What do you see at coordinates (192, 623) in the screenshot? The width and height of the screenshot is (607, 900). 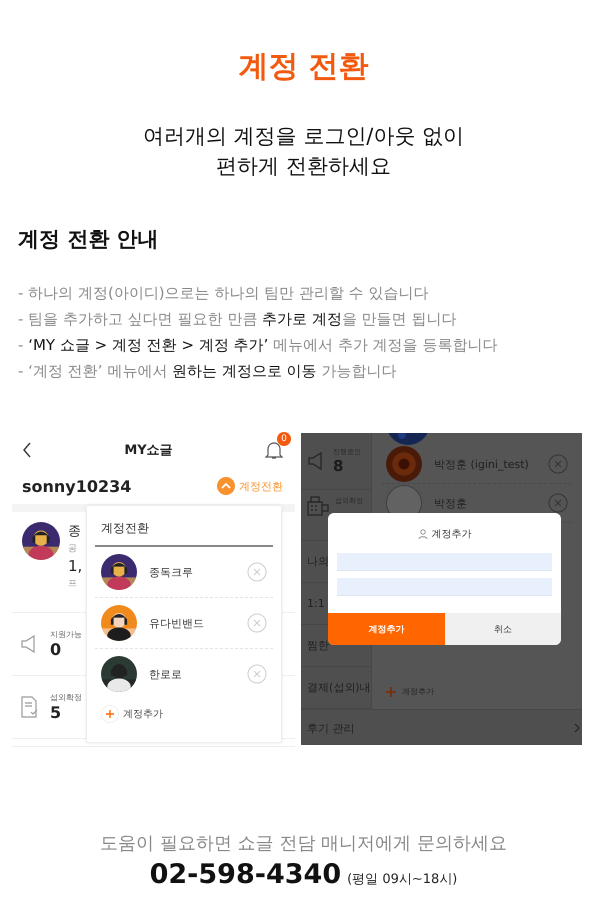 I see `account-name: 유다빈밴드` at bounding box center [192, 623].